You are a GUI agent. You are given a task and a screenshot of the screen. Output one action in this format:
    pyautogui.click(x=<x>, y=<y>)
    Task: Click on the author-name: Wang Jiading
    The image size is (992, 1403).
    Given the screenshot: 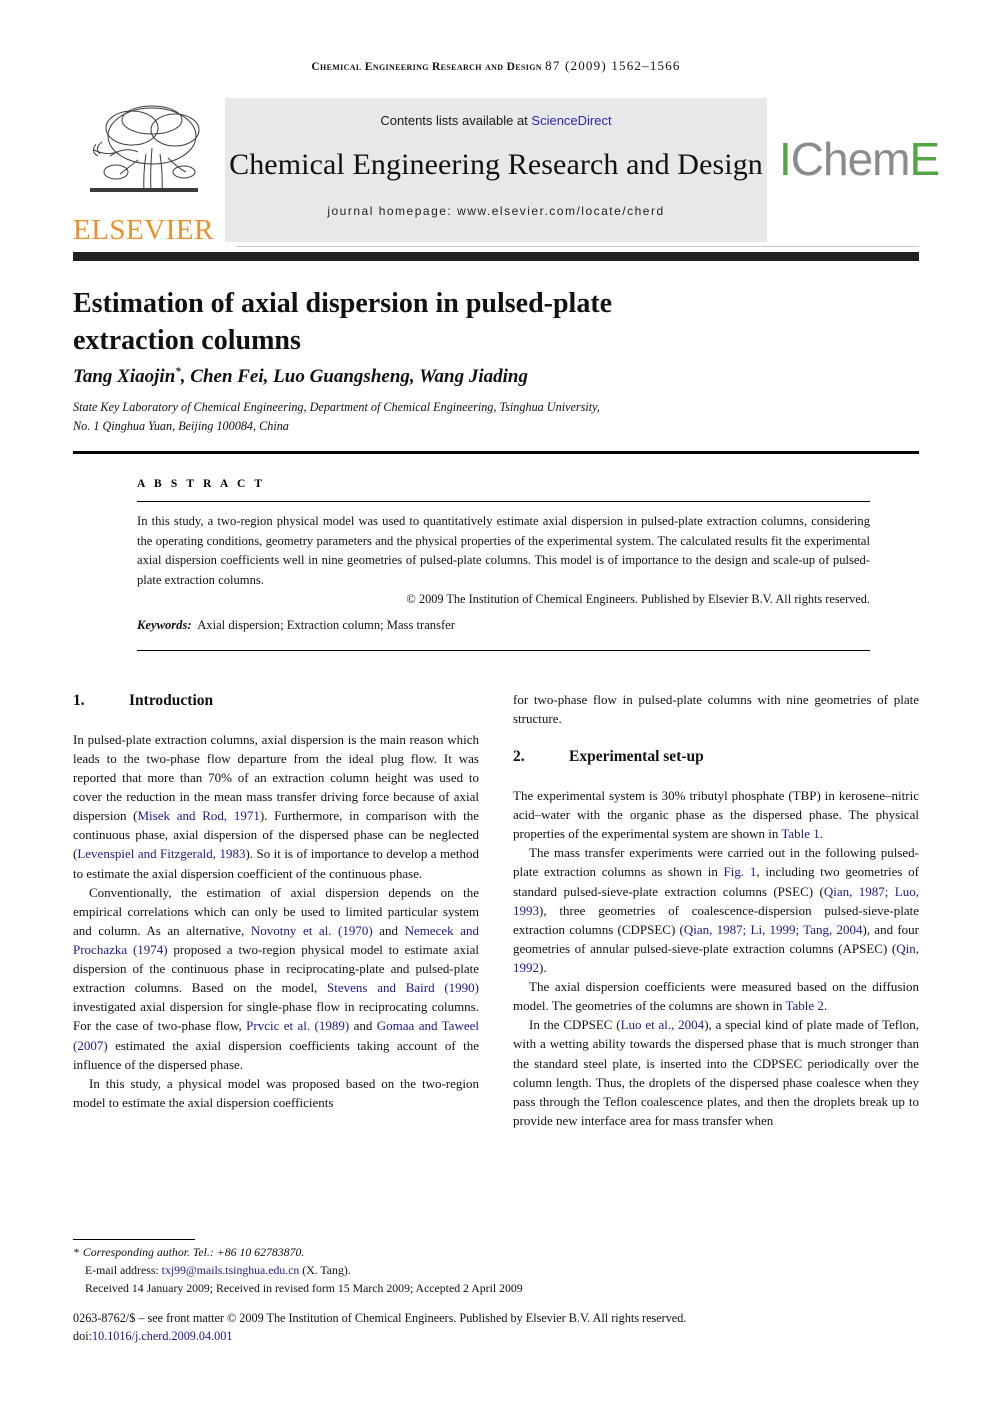 What is the action you would take?
    pyautogui.click(x=473, y=377)
    